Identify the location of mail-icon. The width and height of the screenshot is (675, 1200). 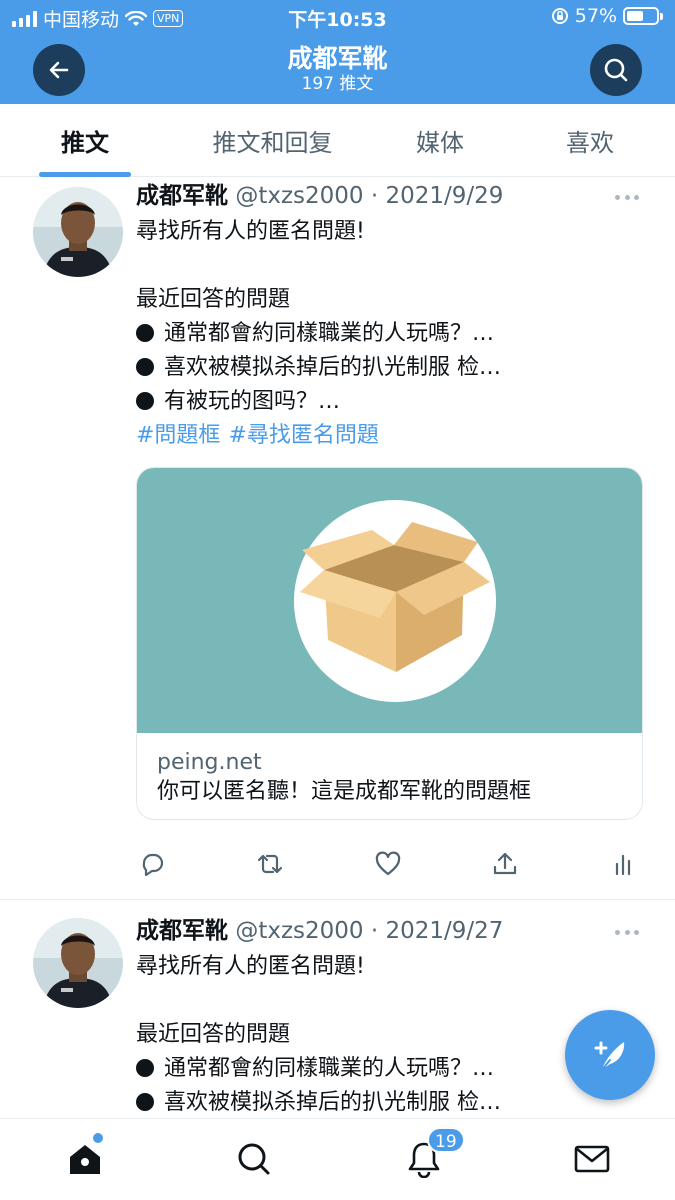
(592, 1159).